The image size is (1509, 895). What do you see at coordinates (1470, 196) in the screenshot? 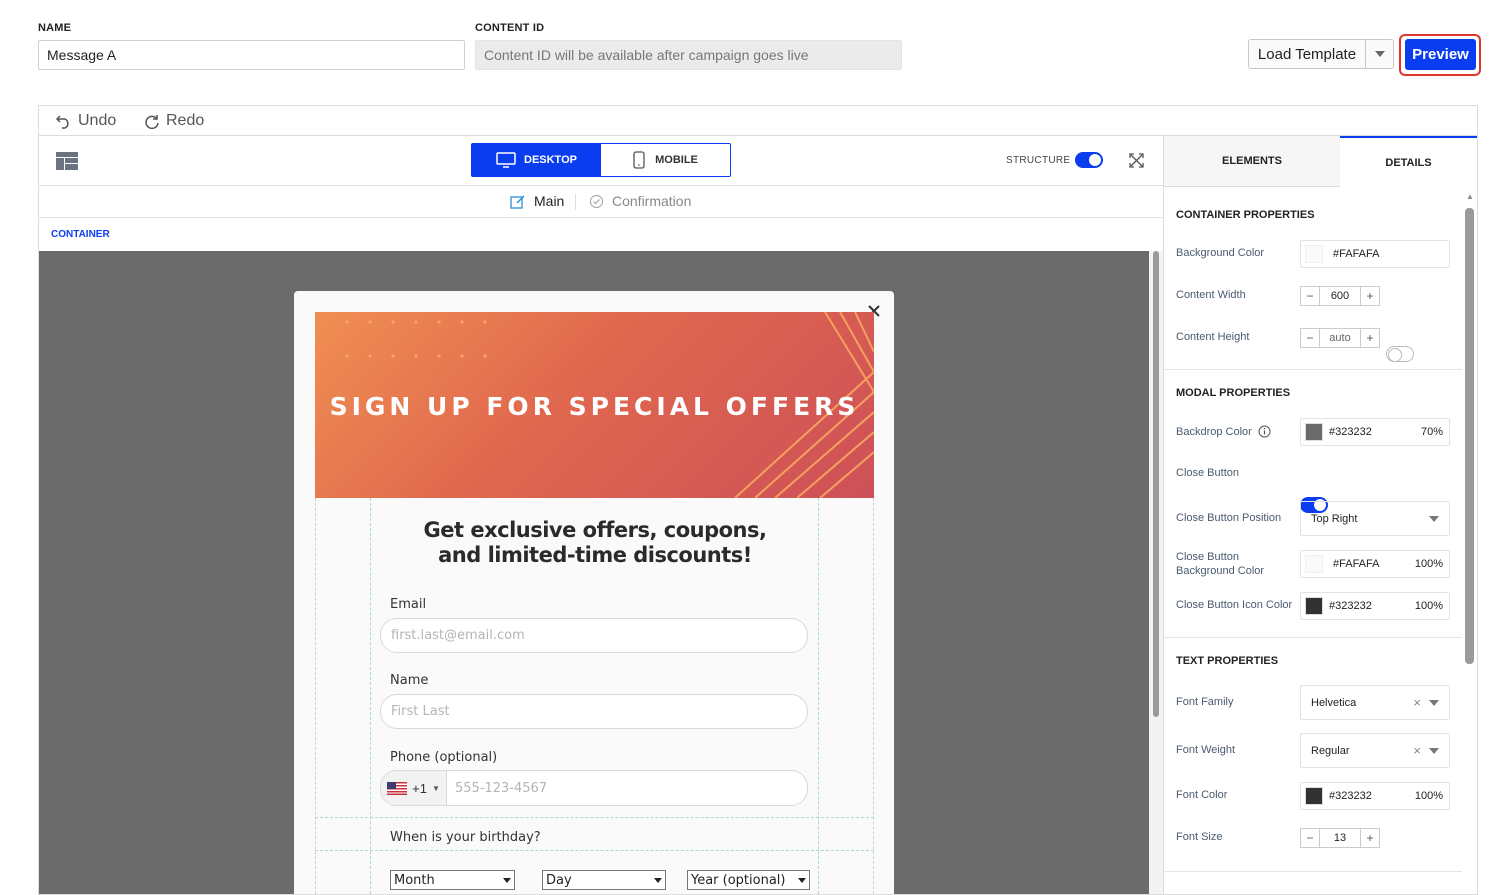
I see `scroll-up-icon: ▲` at bounding box center [1470, 196].